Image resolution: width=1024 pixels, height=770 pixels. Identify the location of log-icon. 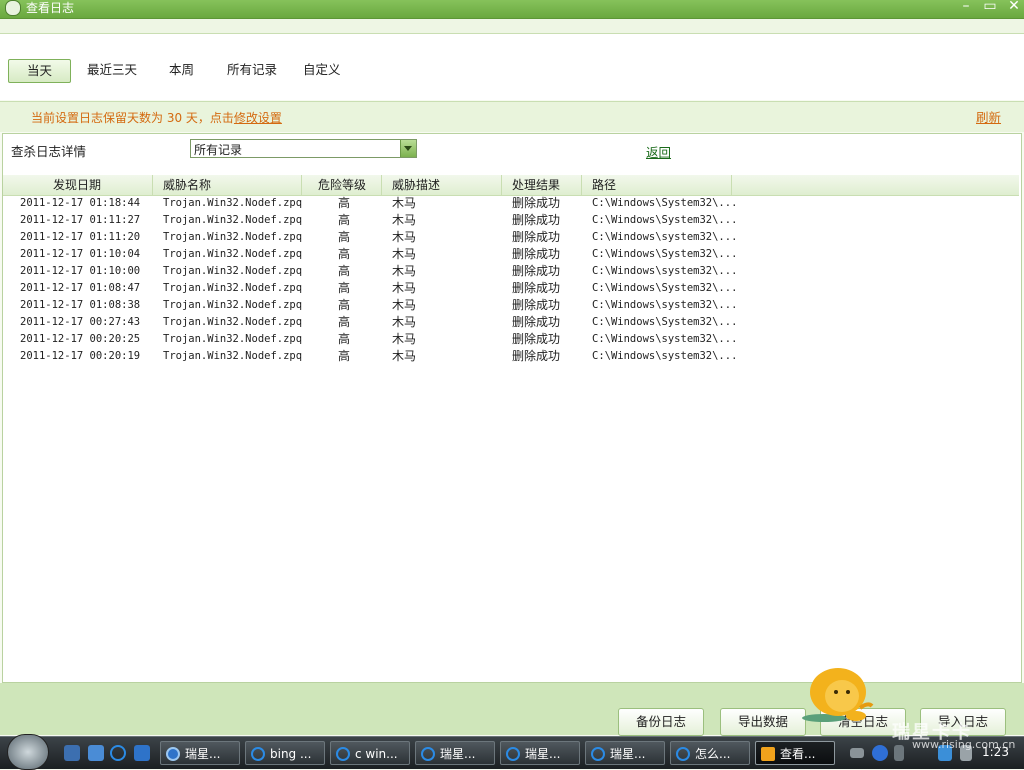
(768, 754).